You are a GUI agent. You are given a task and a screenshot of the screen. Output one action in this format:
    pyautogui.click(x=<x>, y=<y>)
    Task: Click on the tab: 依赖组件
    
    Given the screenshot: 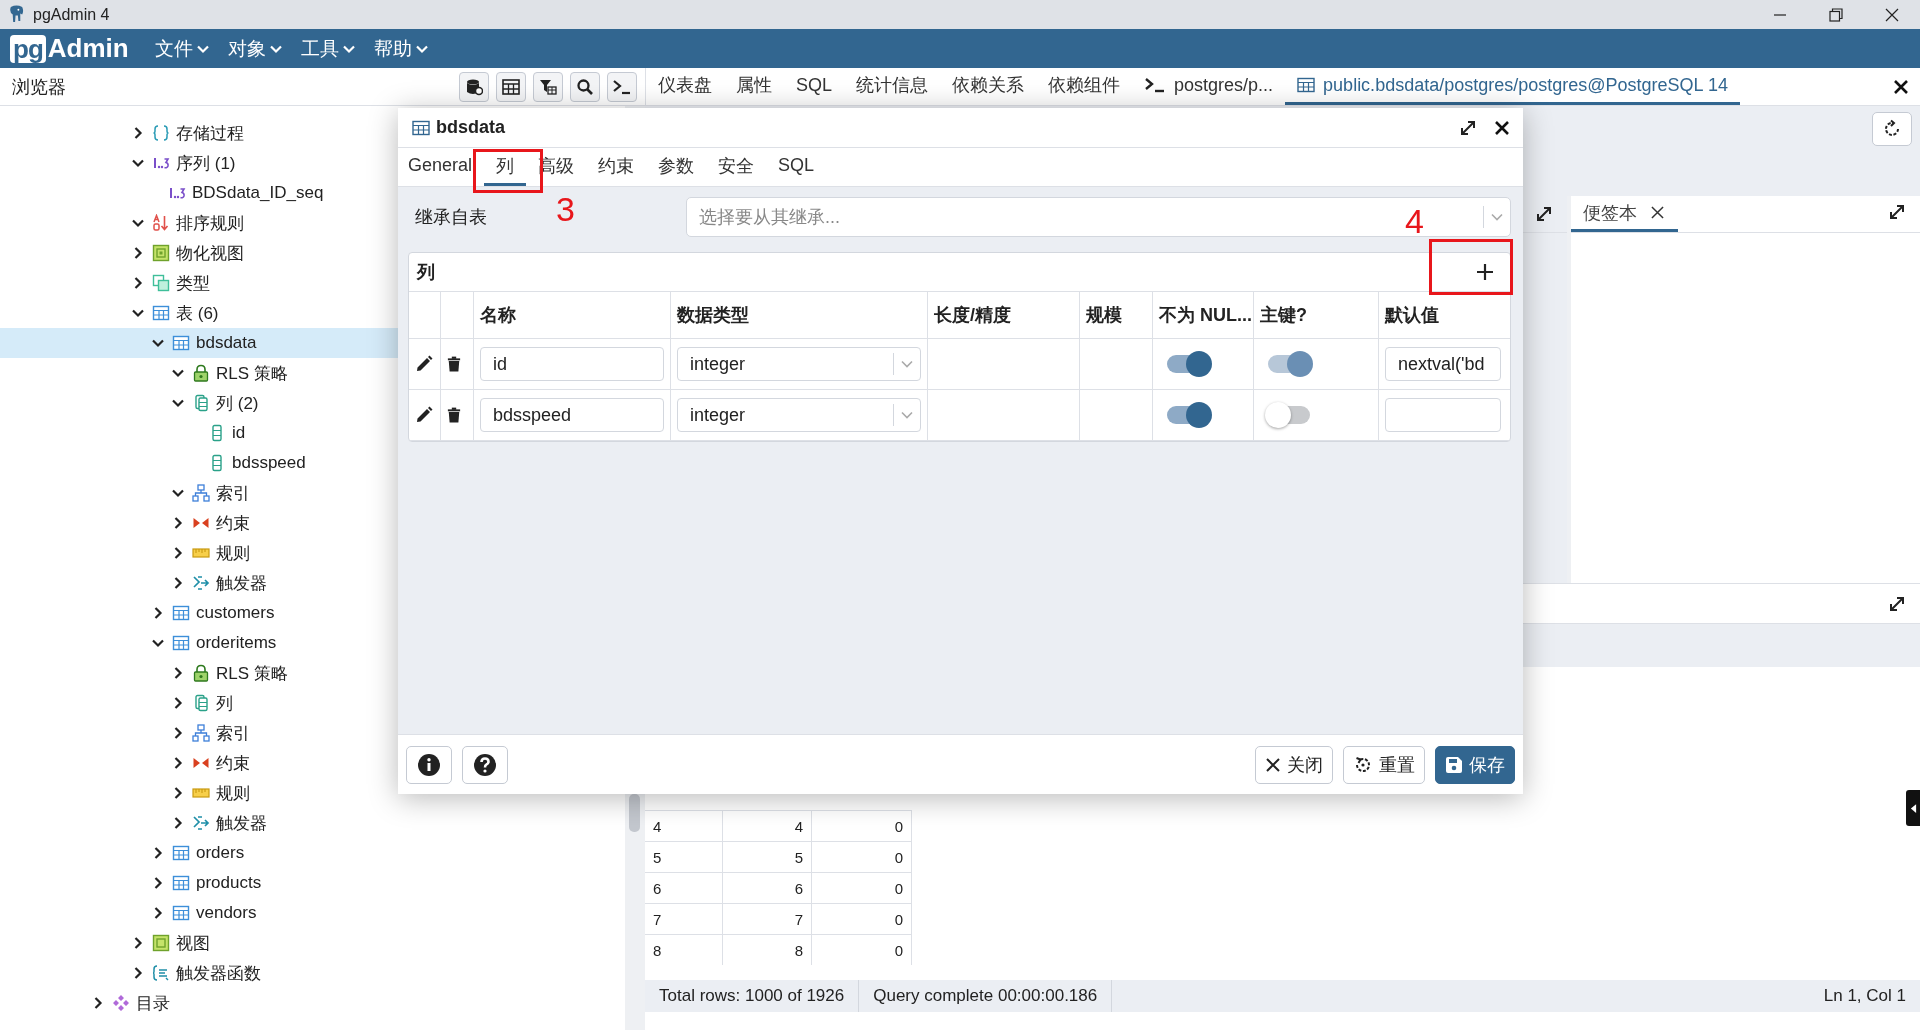 What is the action you would take?
    pyautogui.click(x=1084, y=86)
    